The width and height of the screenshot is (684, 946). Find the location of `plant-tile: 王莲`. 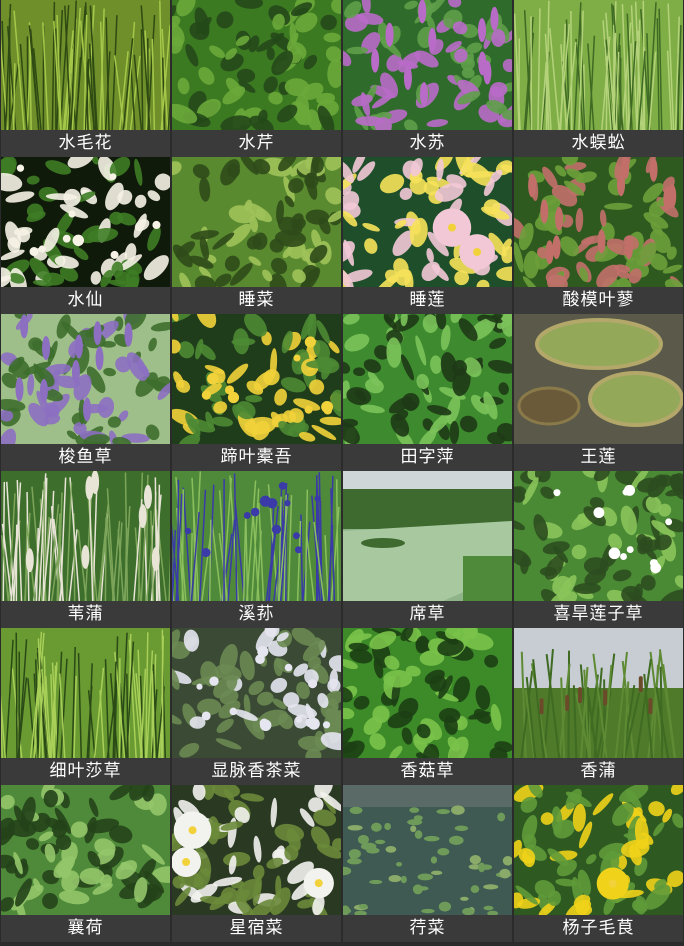

plant-tile: 王莲 is located at coordinates (598, 392).